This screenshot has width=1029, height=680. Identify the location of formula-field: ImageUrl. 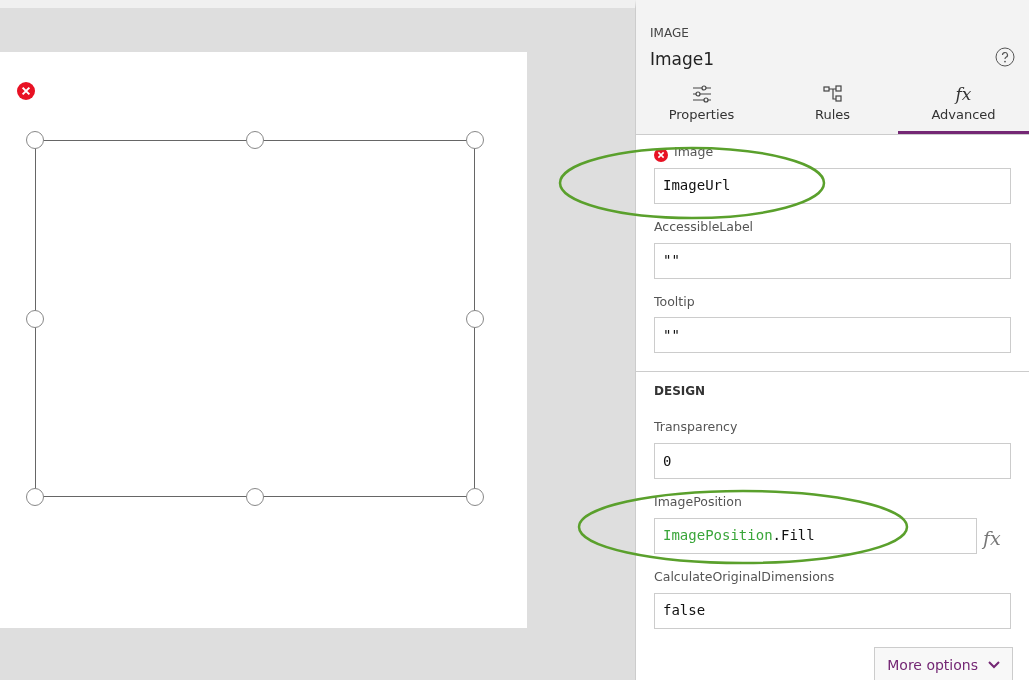
(832, 185).